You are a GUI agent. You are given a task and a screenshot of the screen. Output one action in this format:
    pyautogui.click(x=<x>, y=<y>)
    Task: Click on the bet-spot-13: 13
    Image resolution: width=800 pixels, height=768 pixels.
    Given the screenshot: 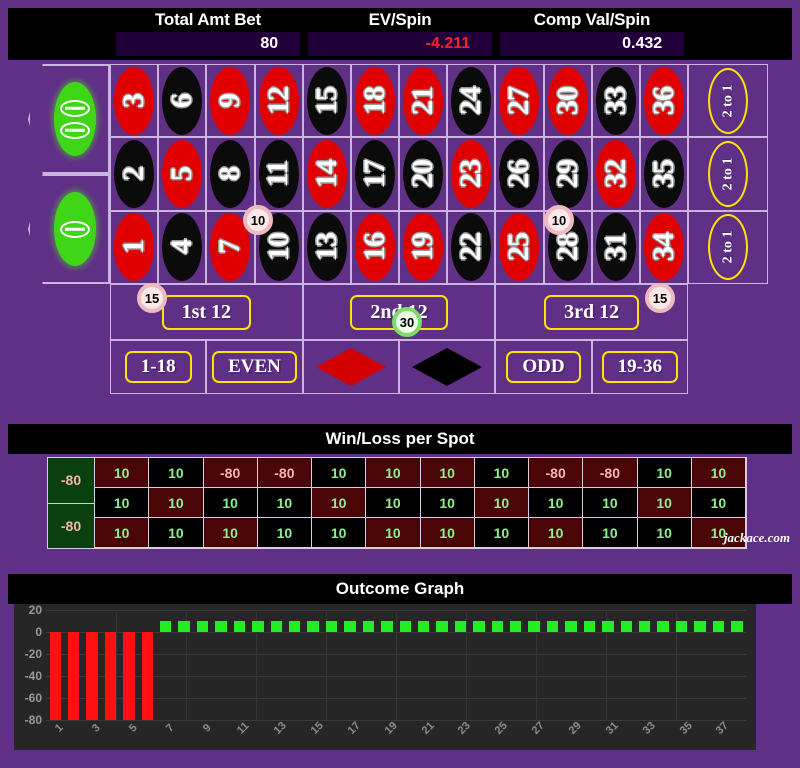 What is the action you would take?
    pyautogui.click(x=326, y=247)
    